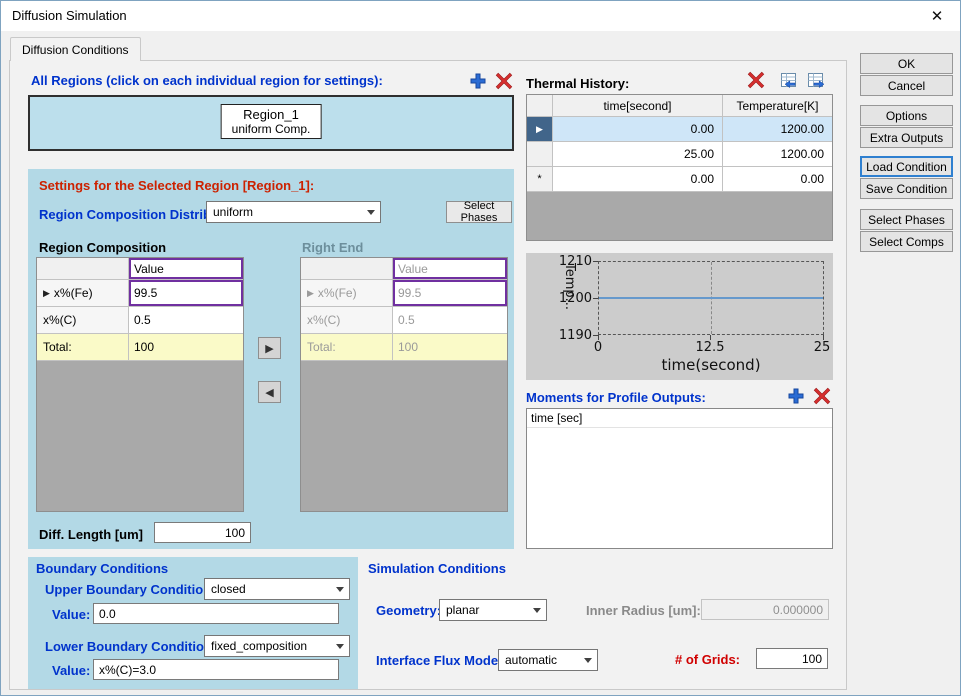 Image resolution: width=961 pixels, height=696 pixels. Describe the element at coordinates (906, 219) in the screenshot. I see `select-phases-button: Select Phases` at that location.